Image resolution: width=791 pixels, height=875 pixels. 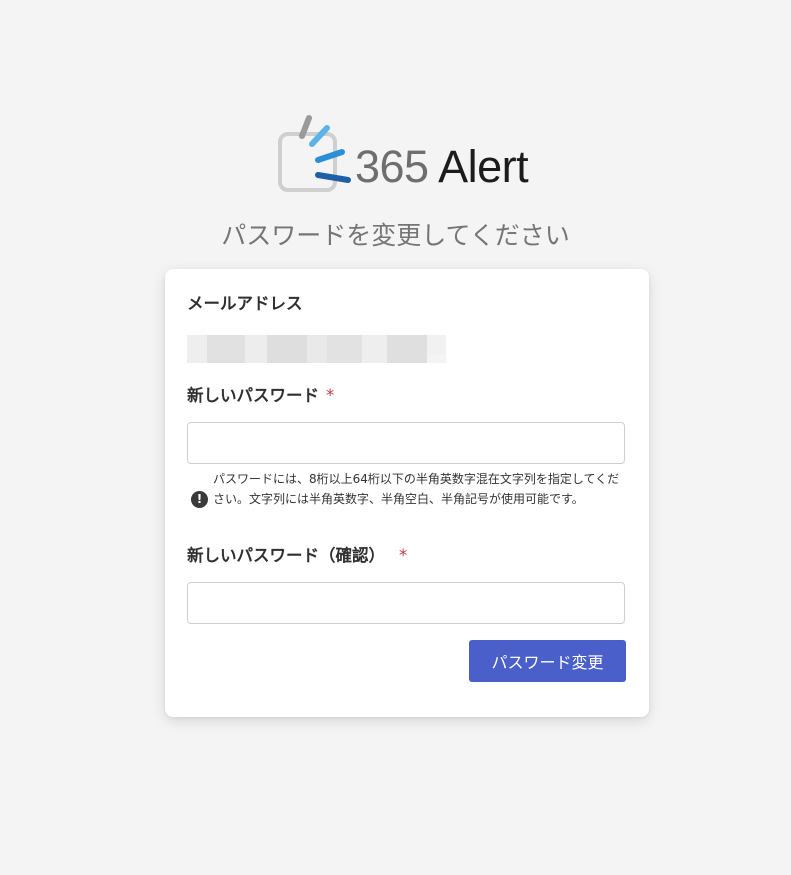 I want to click on exclamation-circle-icon: !, so click(x=199, y=499).